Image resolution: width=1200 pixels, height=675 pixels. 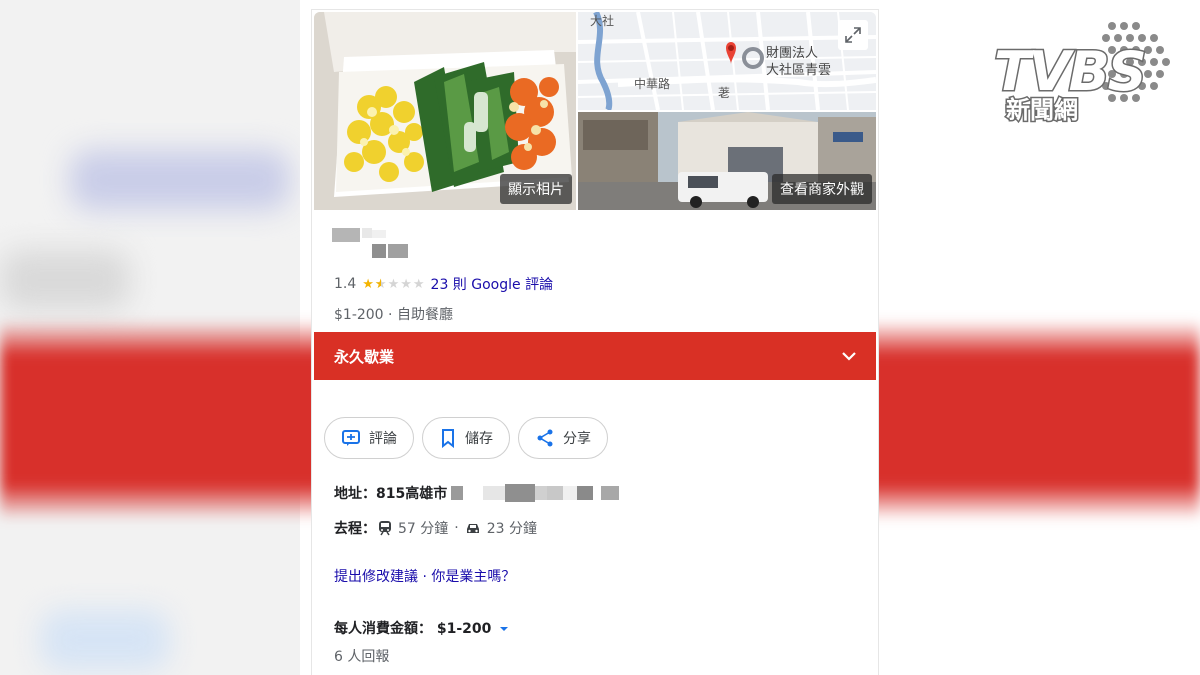 I want to click on map-label-poi-2: 大社區青雲, so click(x=799, y=70).